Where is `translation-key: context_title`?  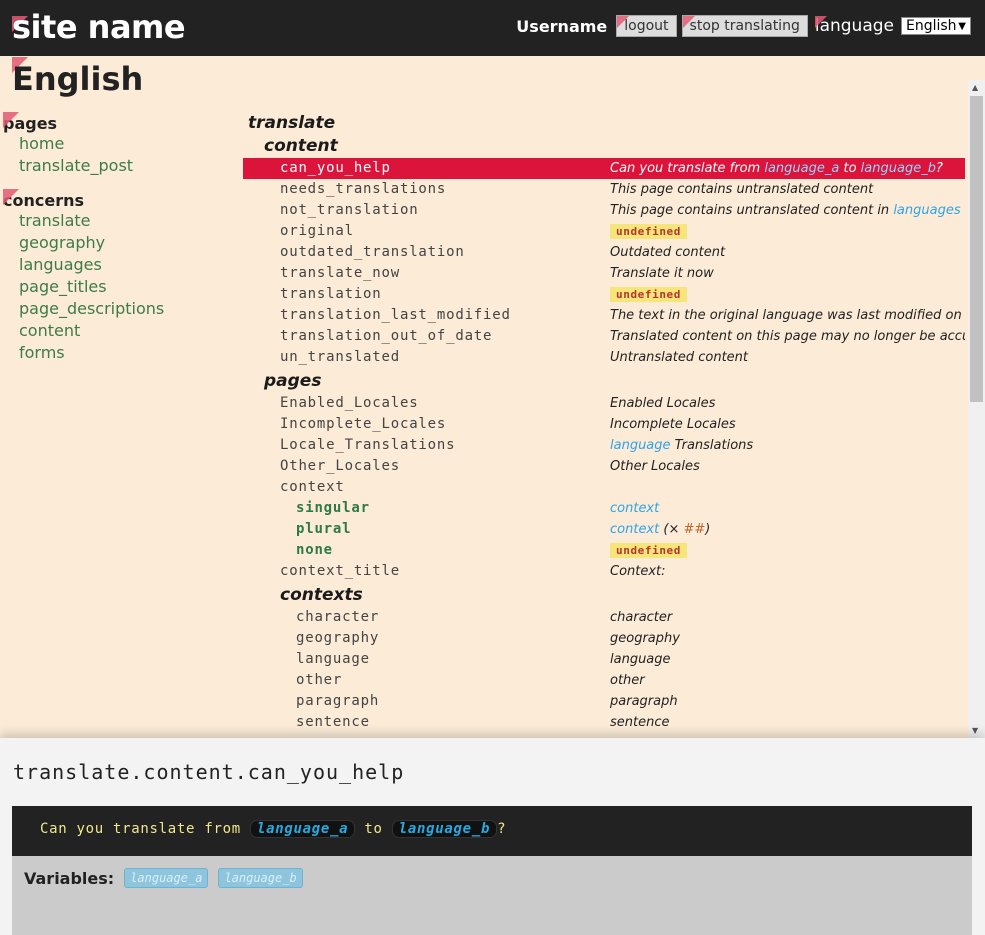 translation-key: context_title is located at coordinates (340, 571).